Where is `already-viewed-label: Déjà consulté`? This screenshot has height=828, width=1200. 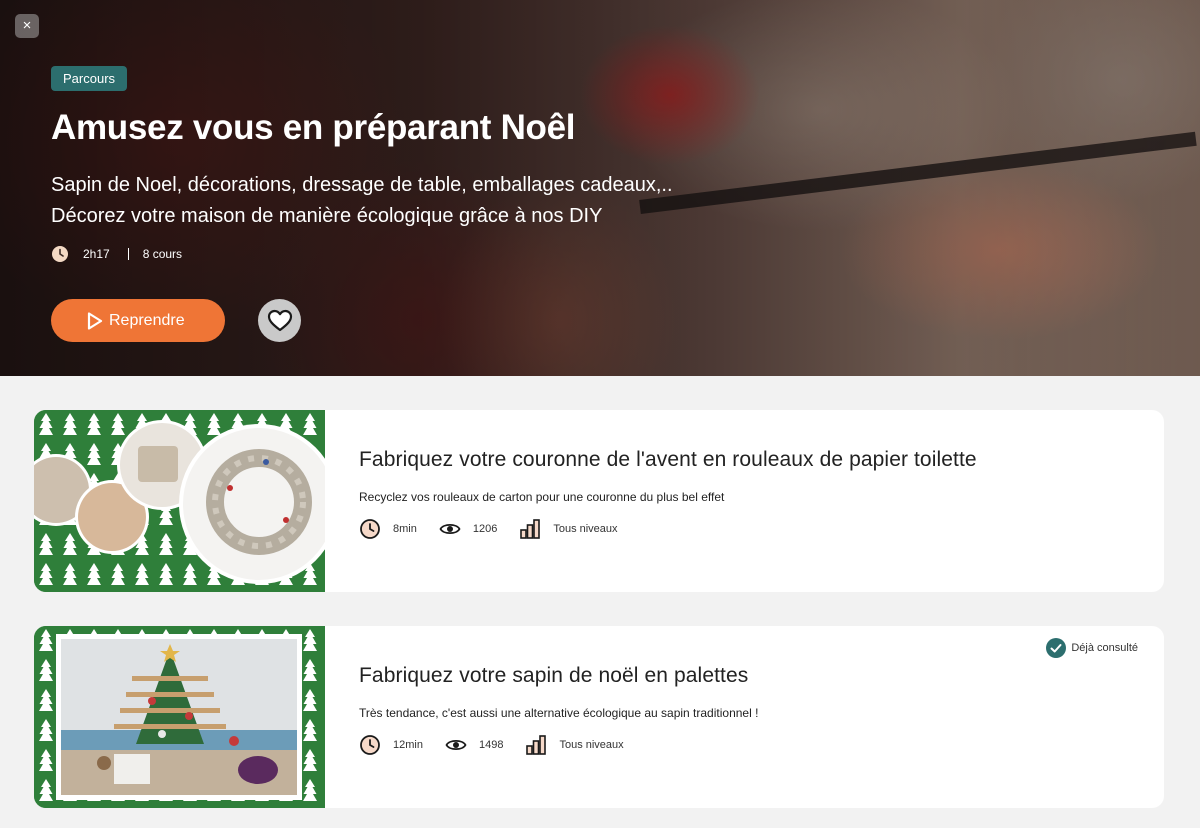
already-viewed-label: Déjà consulté is located at coordinates (1104, 648).